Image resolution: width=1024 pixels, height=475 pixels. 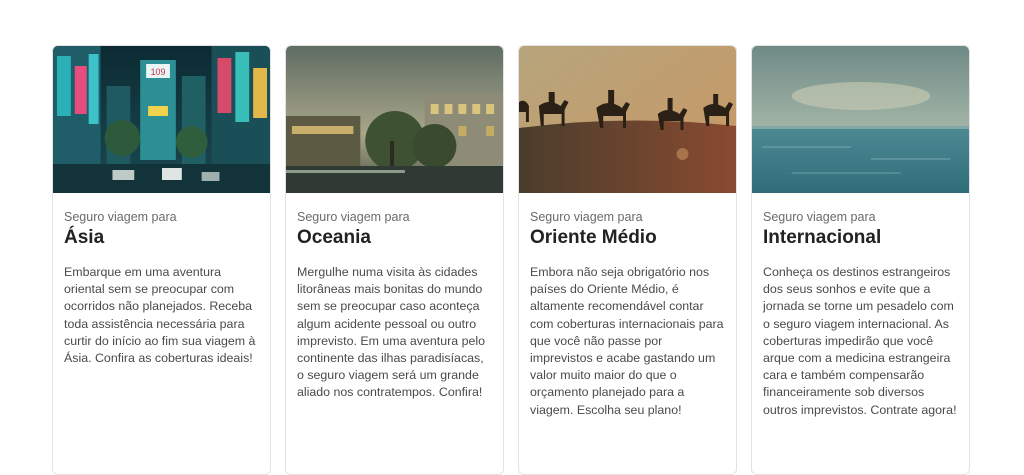 What do you see at coordinates (822, 237) in the screenshot?
I see `card-title: Internacional` at bounding box center [822, 237].